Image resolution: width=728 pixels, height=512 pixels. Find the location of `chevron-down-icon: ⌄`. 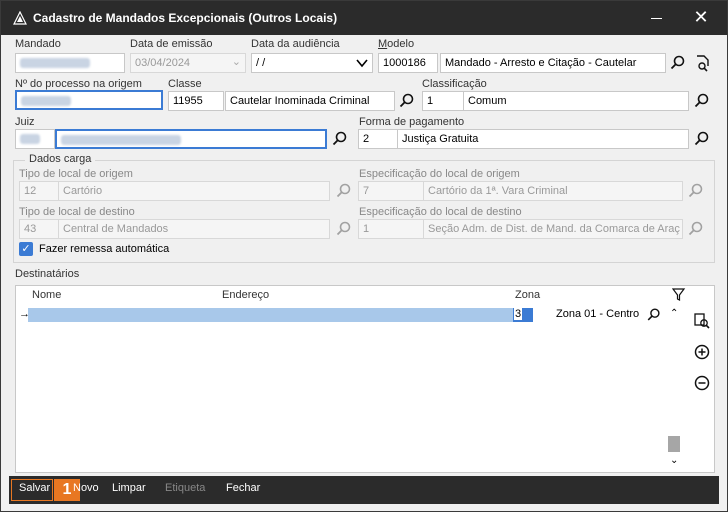

chevron-down-icon: ⌄ is located at coordinates (236, 62).